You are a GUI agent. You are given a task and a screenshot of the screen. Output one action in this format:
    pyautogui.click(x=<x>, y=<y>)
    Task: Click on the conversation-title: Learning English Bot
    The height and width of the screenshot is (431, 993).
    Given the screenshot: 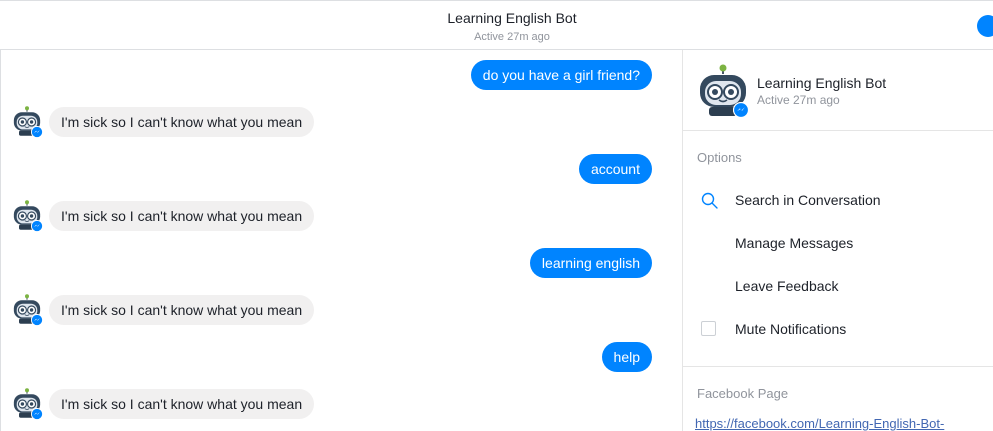 What is the action you would take?
    pyautogui.click(x=512, y=18)
    